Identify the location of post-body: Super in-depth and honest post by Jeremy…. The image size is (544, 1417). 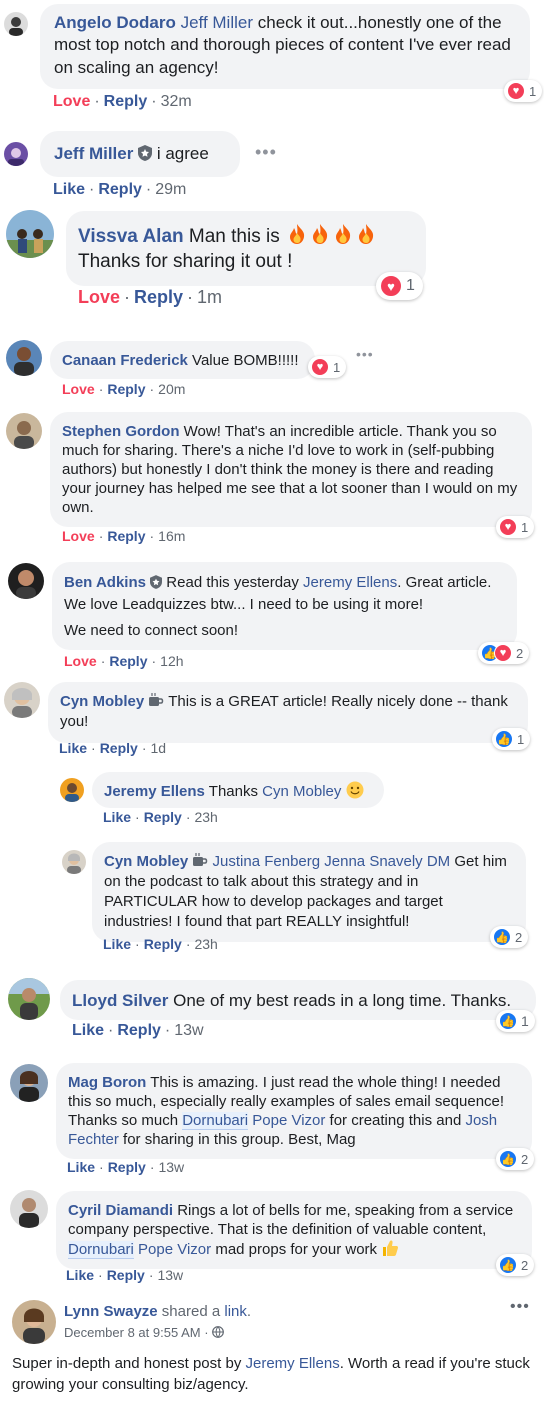
(271, 1374).